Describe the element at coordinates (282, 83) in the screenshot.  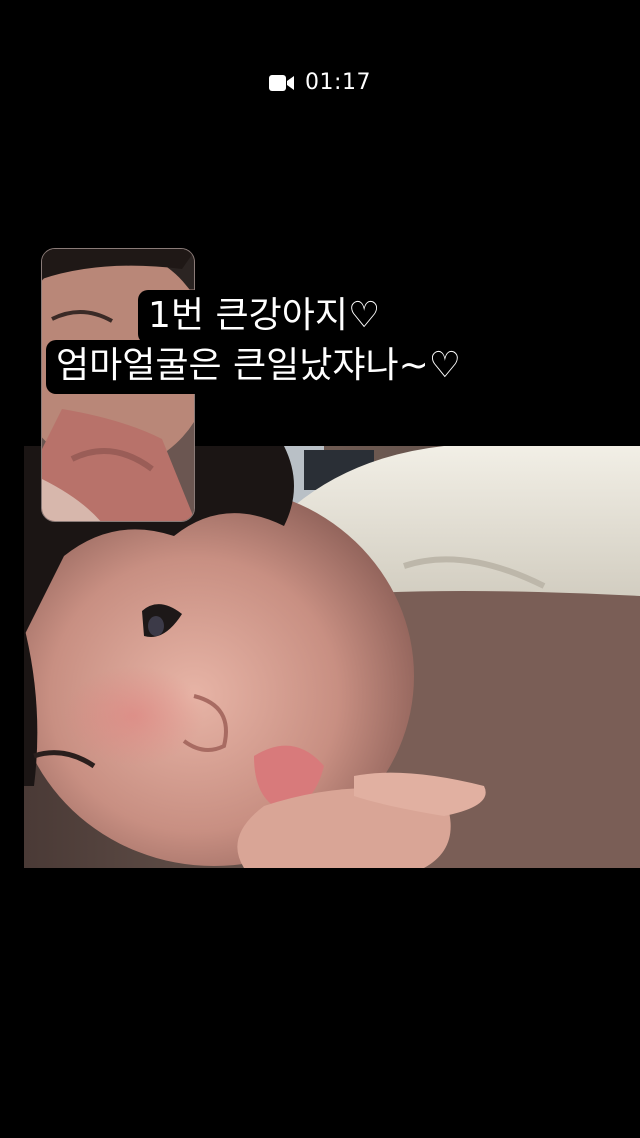
I see `video-camera-icon` at that location.